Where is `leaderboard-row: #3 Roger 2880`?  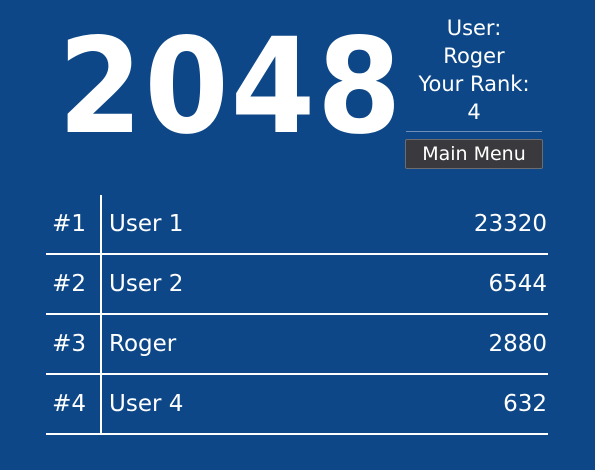
leaderboard-row: #3 Roger 2880 is located at coordinates (297, 345).